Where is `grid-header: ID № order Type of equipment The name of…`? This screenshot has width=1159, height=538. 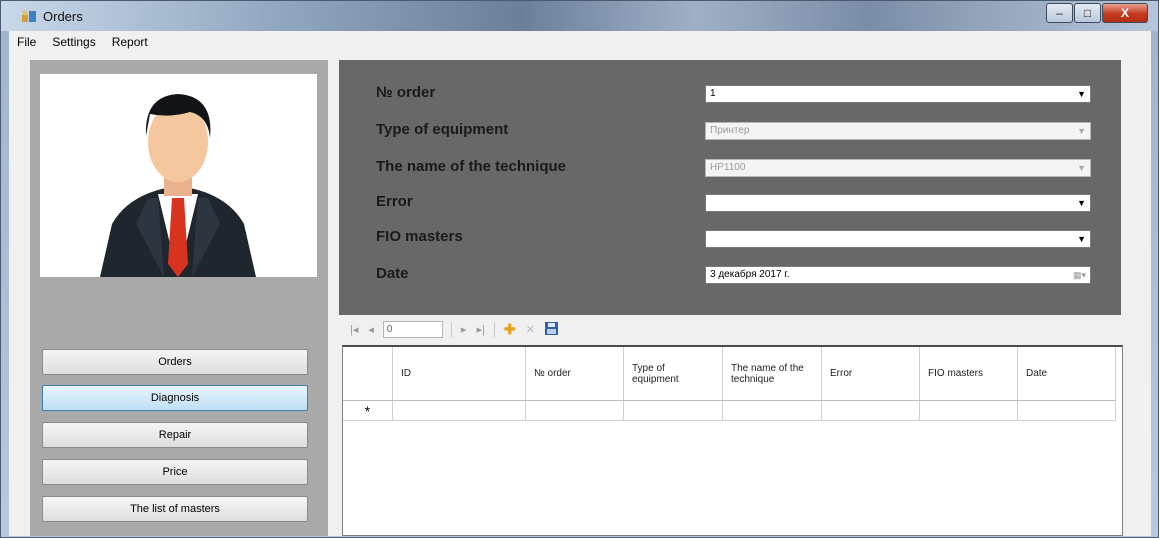
grid-header: ID № order Type of equipment The name of… is located at coordinates (729, 374).